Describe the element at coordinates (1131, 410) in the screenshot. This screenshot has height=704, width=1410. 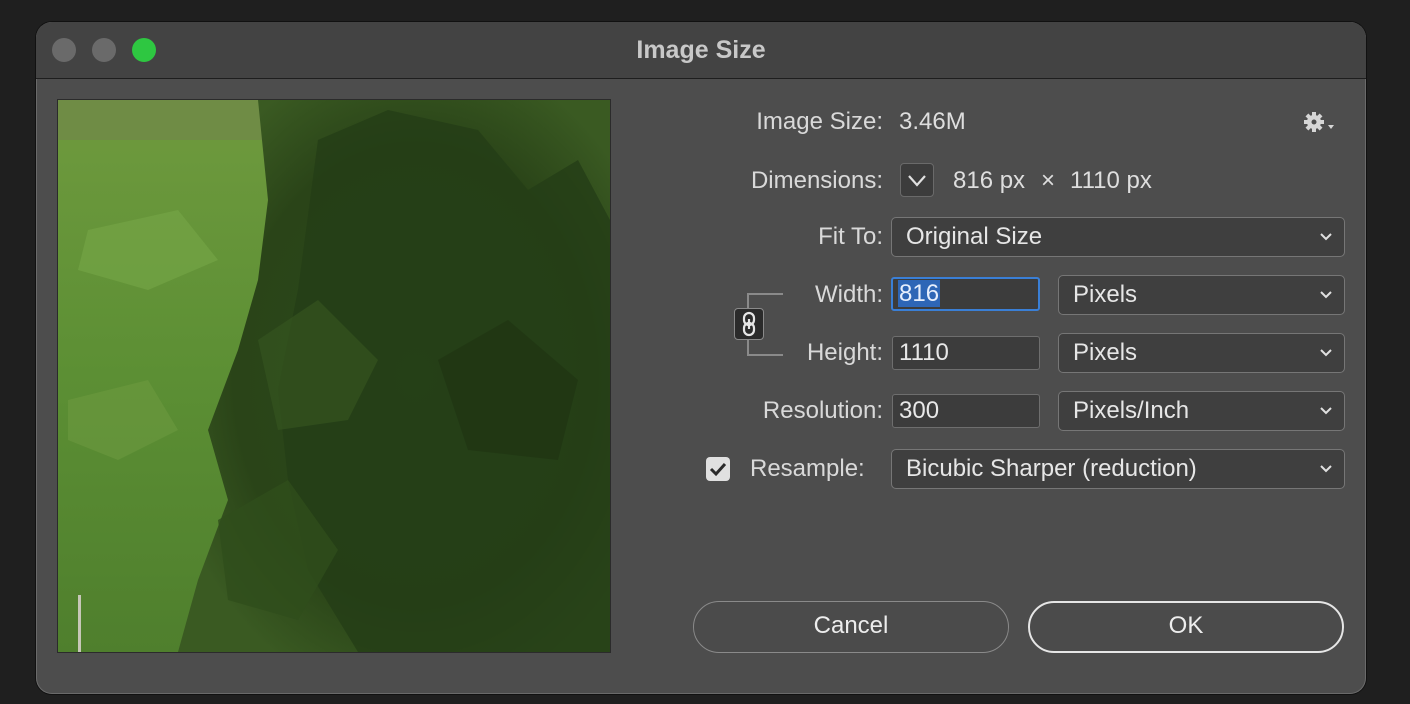
I see `resolution-unit-value: Pixels/Inch` at that location.